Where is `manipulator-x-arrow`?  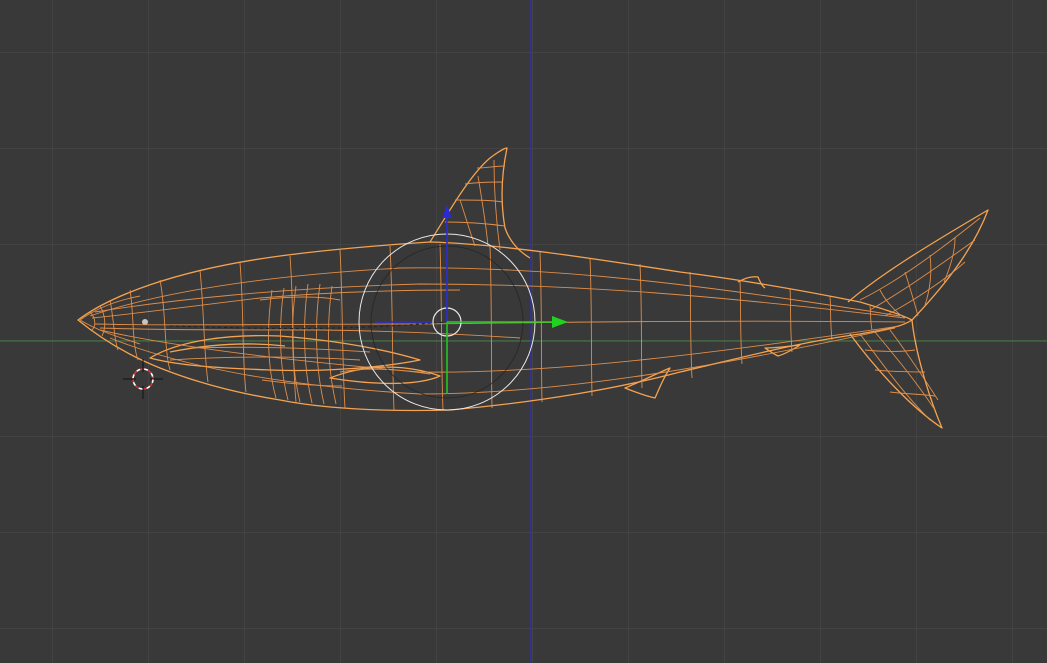 manipulator-x-arrow is located at coordinates (560, 322).